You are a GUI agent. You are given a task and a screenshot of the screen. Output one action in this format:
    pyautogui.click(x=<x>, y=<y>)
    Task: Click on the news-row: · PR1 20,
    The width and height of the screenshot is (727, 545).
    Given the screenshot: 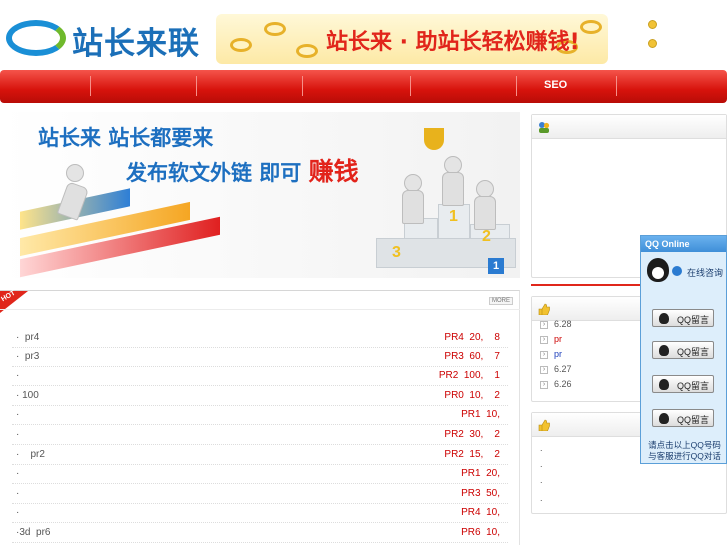 What is the action you would take?
    pyautogui.click(x=260, y=474)
    